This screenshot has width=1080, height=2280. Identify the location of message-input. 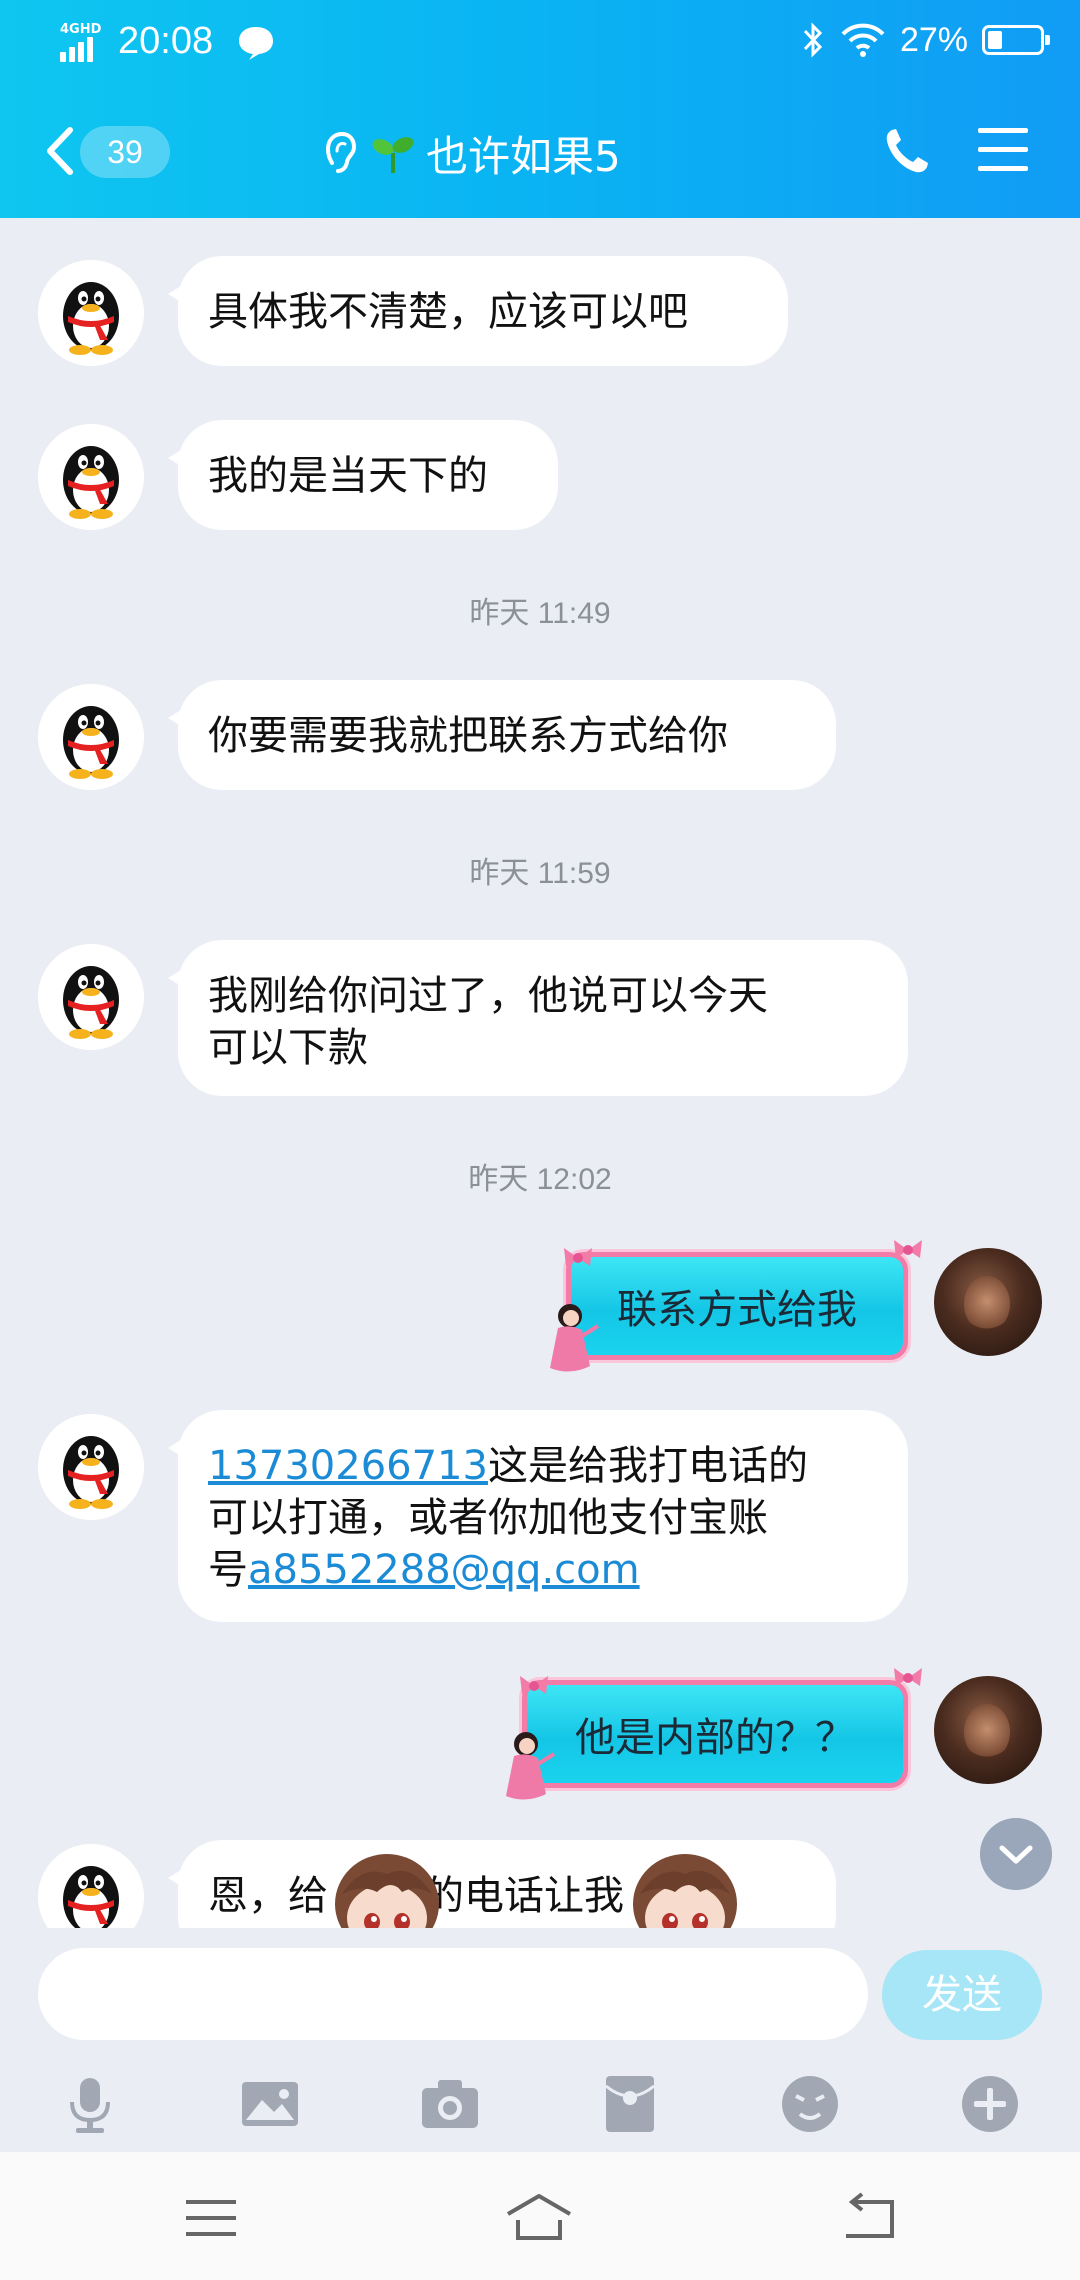
(453, 1994).